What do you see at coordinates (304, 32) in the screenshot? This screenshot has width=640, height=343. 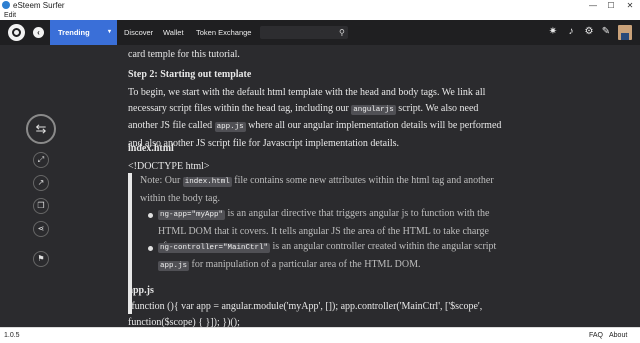 I see `search-input` at bounding box center [304, 32].